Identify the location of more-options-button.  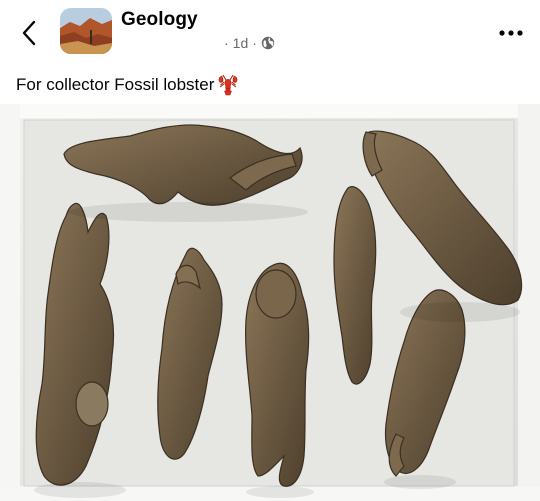
(511, 33).